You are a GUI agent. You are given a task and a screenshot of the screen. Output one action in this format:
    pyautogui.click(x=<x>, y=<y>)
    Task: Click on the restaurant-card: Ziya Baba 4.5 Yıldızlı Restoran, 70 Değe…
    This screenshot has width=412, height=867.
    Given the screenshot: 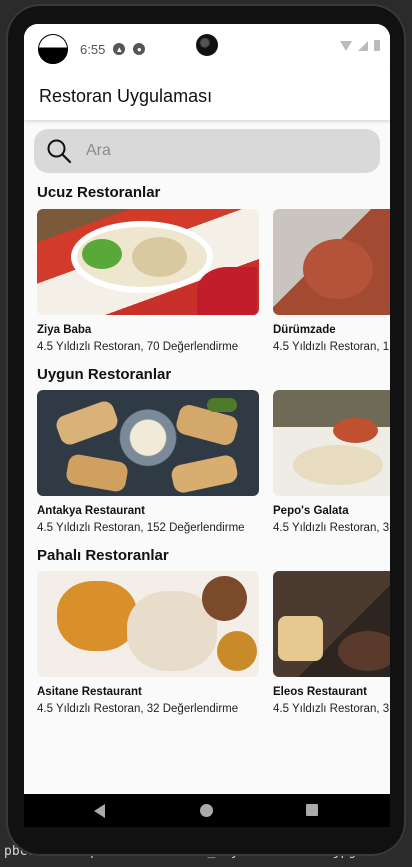 What is the action you would take?
    pyautogui.click(x=148, y=281)
    